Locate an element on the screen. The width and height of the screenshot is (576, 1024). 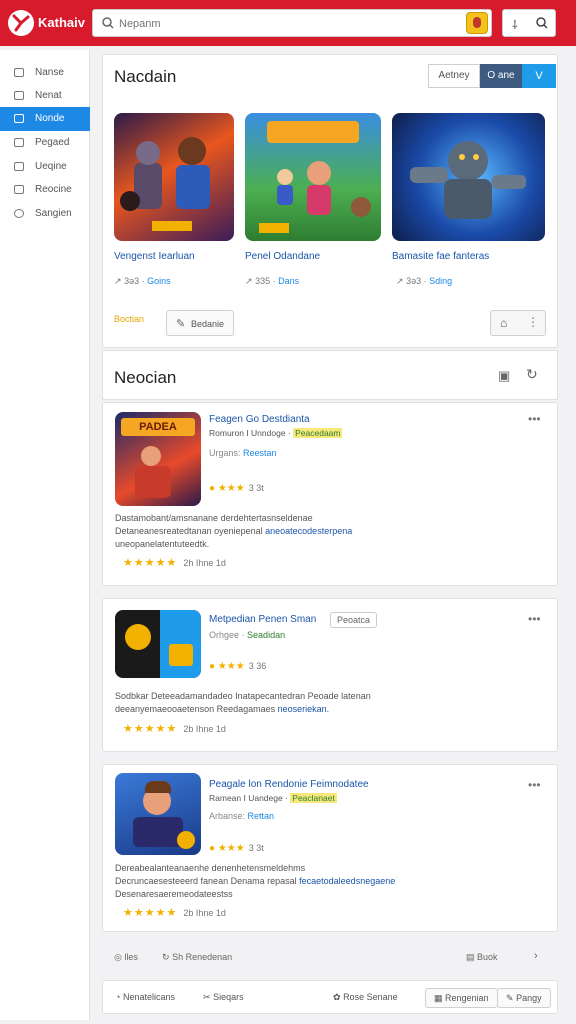
renew-link: ↻ Sh Renedenan is located at coordinates (197, 957).